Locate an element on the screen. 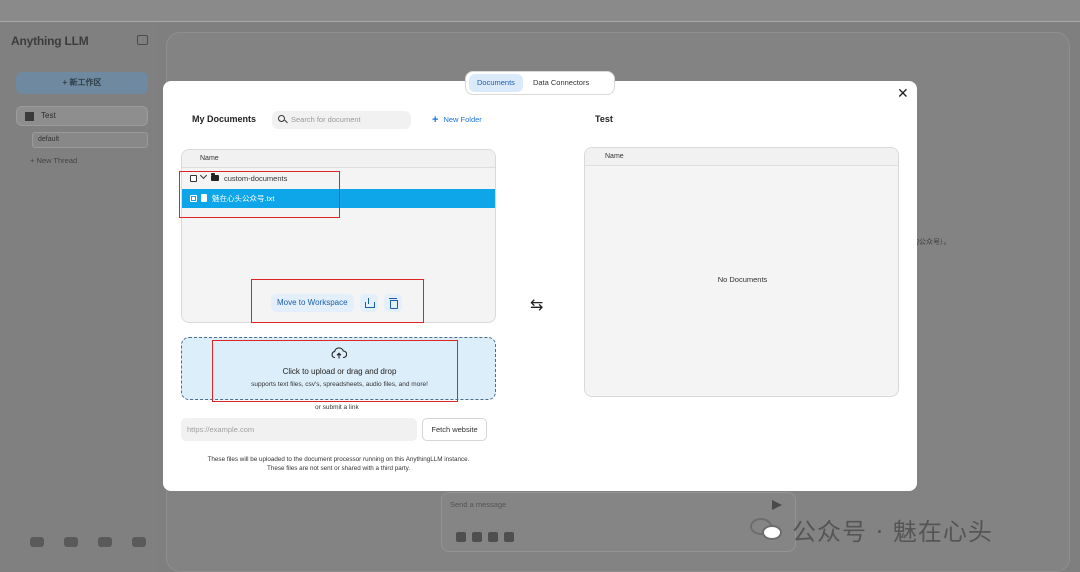 The image size is (1080, 572). sidebar-item-workspace: Test is located at coordinates (82, 116).